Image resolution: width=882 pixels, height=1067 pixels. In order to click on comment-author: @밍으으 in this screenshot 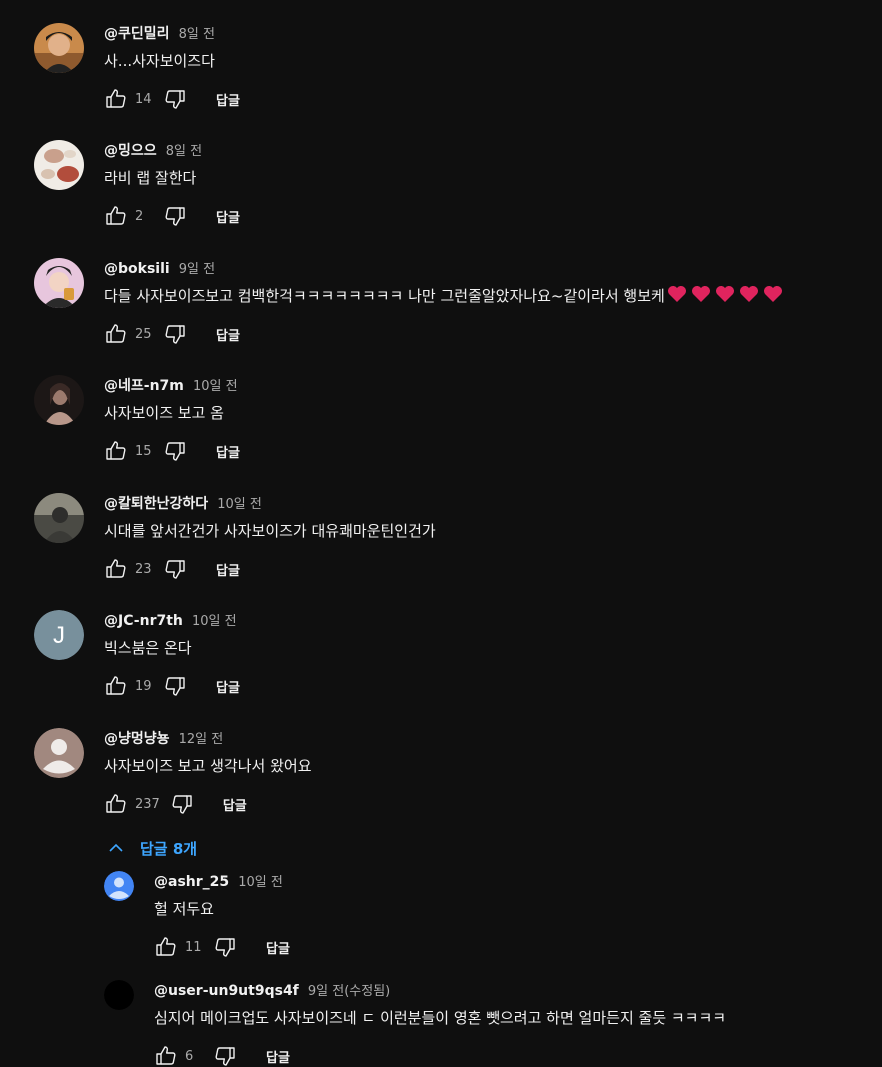, I will do `click(130, 151)`.